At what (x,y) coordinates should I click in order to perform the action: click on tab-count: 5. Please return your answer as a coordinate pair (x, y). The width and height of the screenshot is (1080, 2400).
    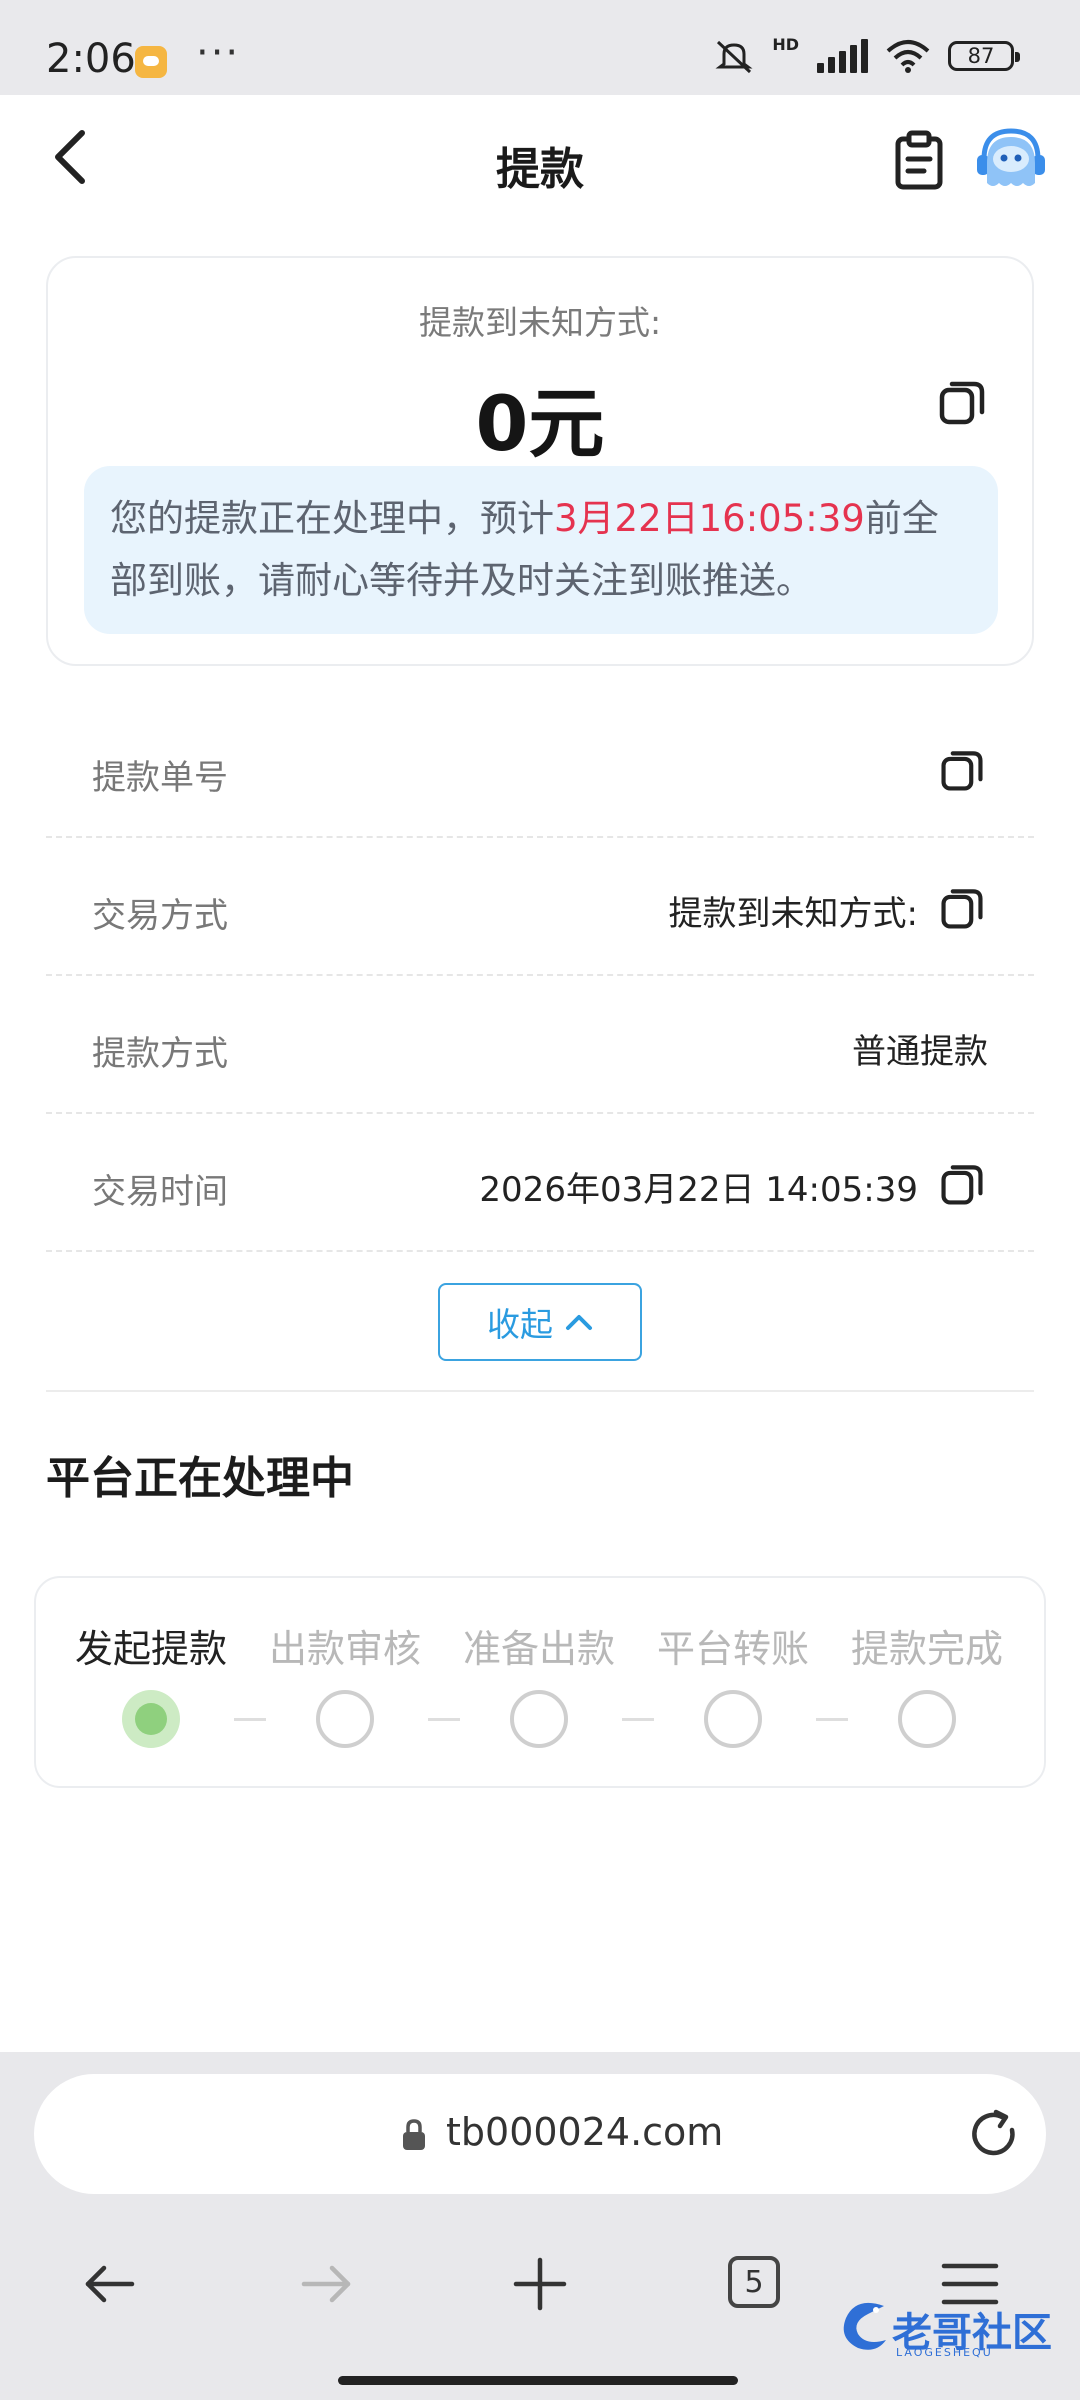
    Looking at the image, I should click on (754, 2282).